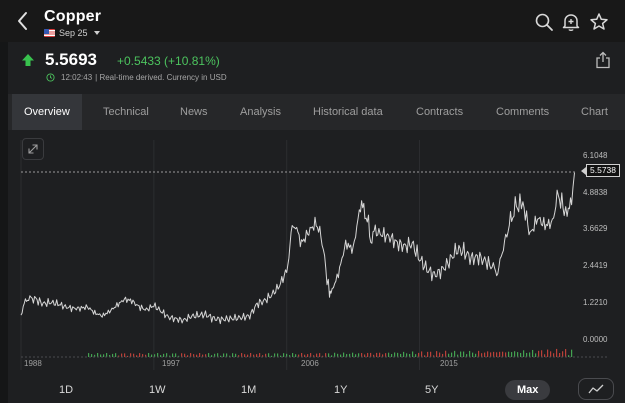  I want to click on expand-chart-button, so click(33, 149).